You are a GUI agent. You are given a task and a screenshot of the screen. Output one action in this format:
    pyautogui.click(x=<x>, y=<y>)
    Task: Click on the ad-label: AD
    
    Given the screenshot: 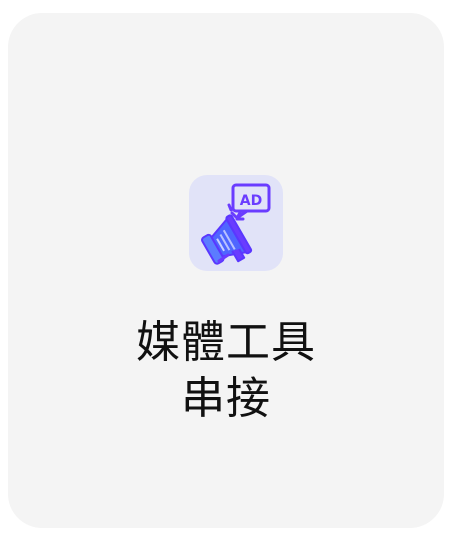 What is the action you would take?
    pyautogui.click(x=251, y=201)
    